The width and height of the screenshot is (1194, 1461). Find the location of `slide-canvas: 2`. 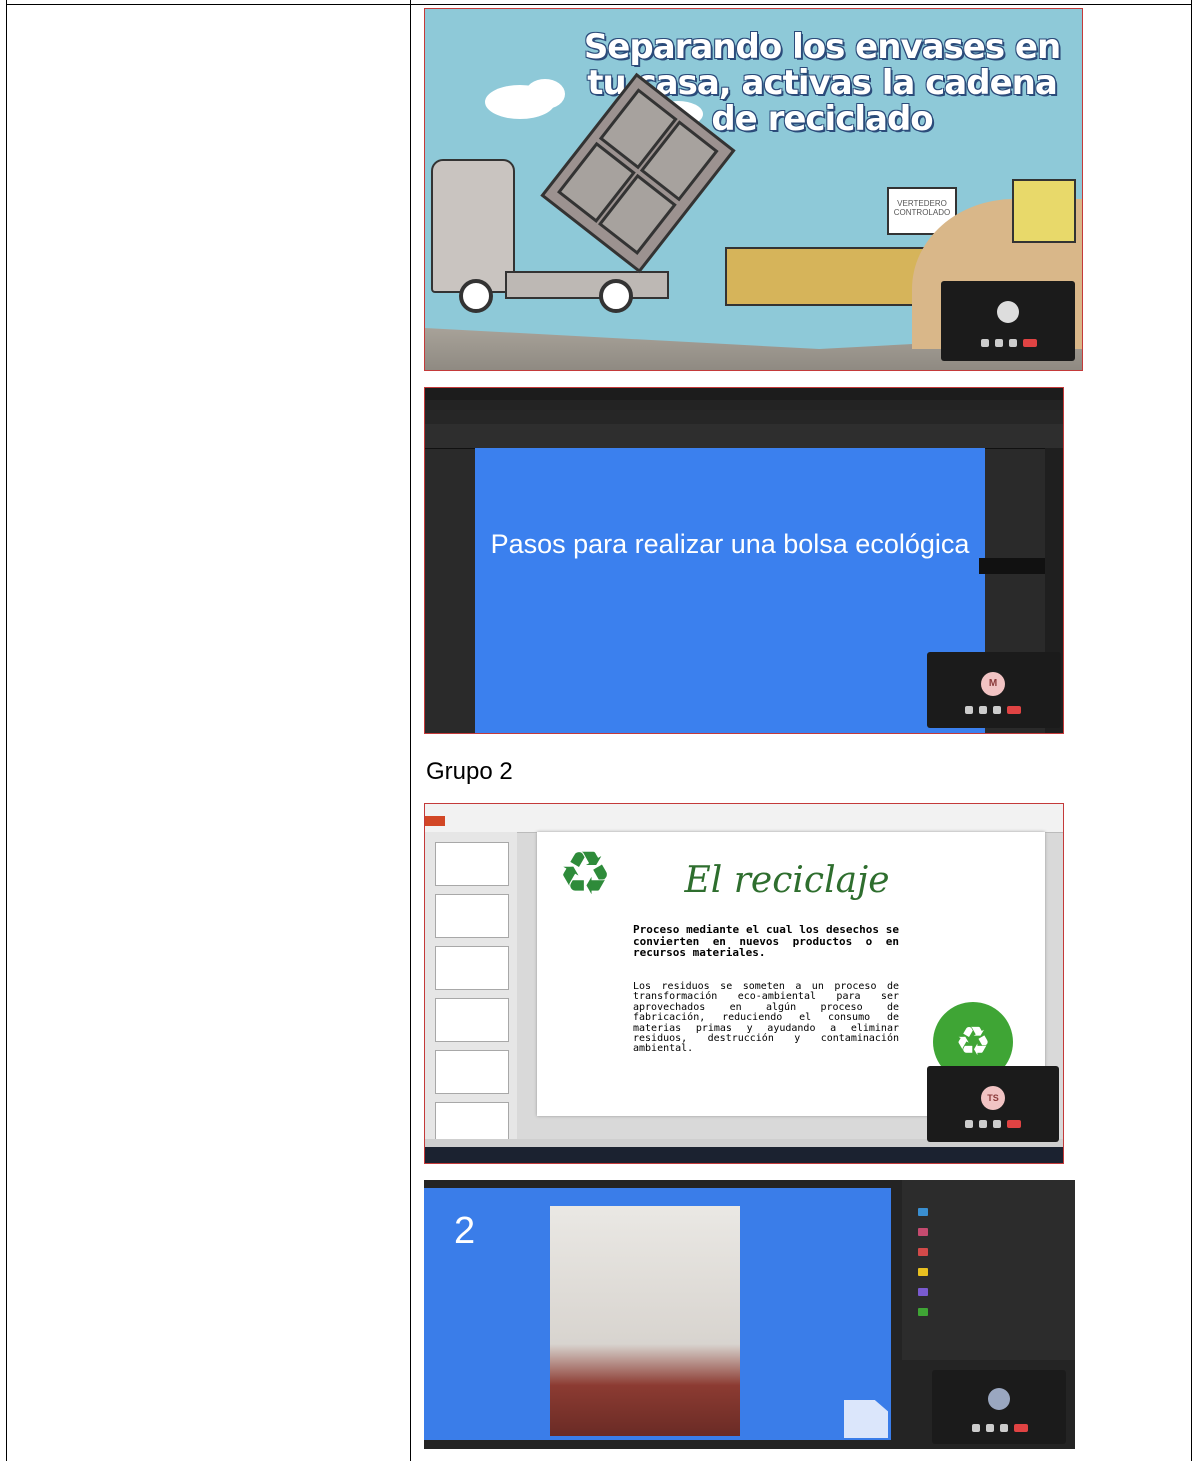

slide-canvas: 2 is located at coordinates (657, 1314).